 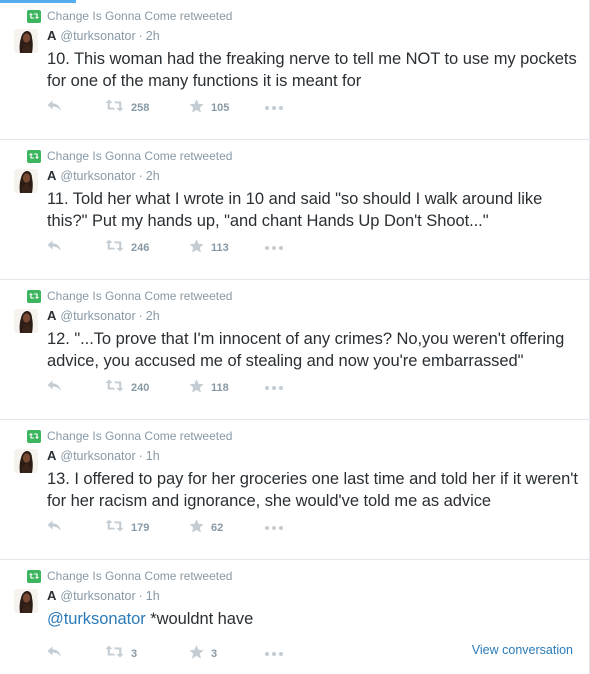 What do you see at coordinates (220, 388) in the screenshot?
I see `favorite-count: 118` at bounding box center [220, 388].